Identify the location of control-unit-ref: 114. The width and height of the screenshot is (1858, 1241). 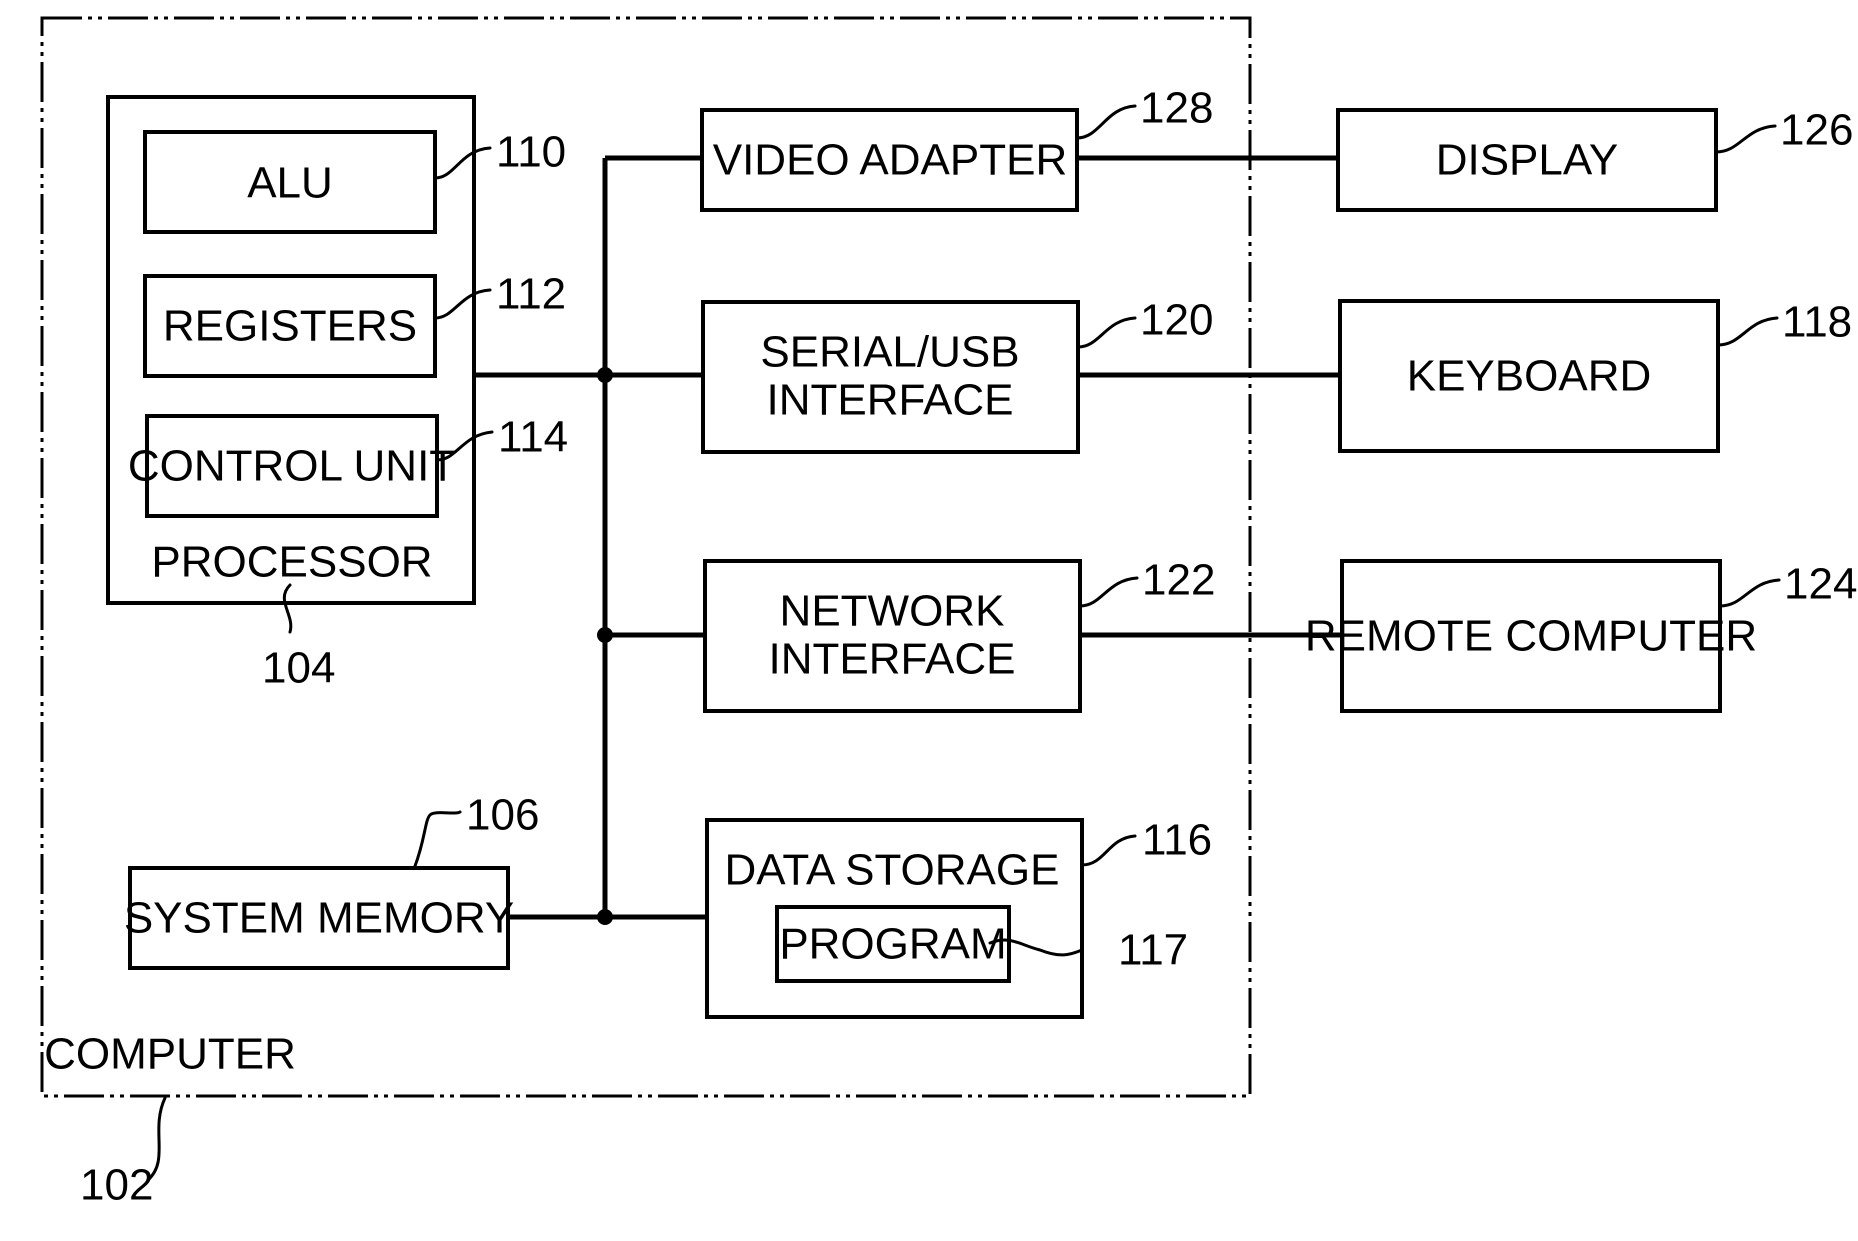
(533, 437).